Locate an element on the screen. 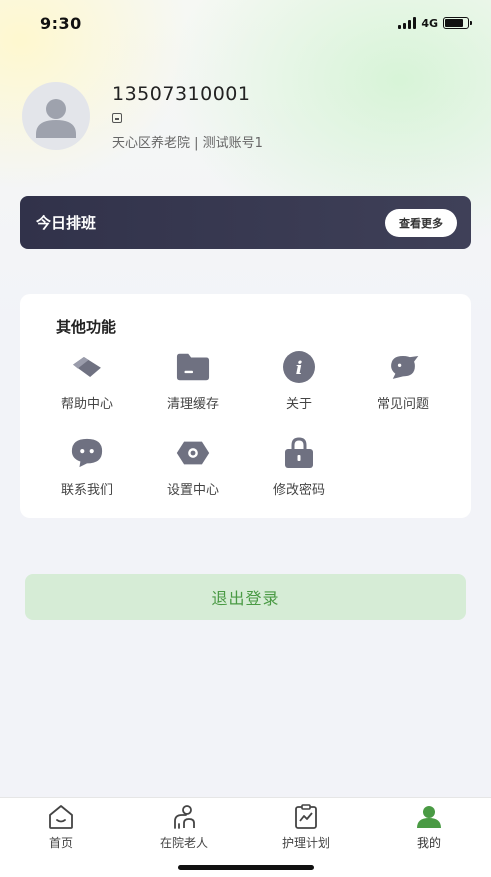 The height and width of the screenshot is (877, 491). status-indicators: 4G is located at coordinates (435, 23).